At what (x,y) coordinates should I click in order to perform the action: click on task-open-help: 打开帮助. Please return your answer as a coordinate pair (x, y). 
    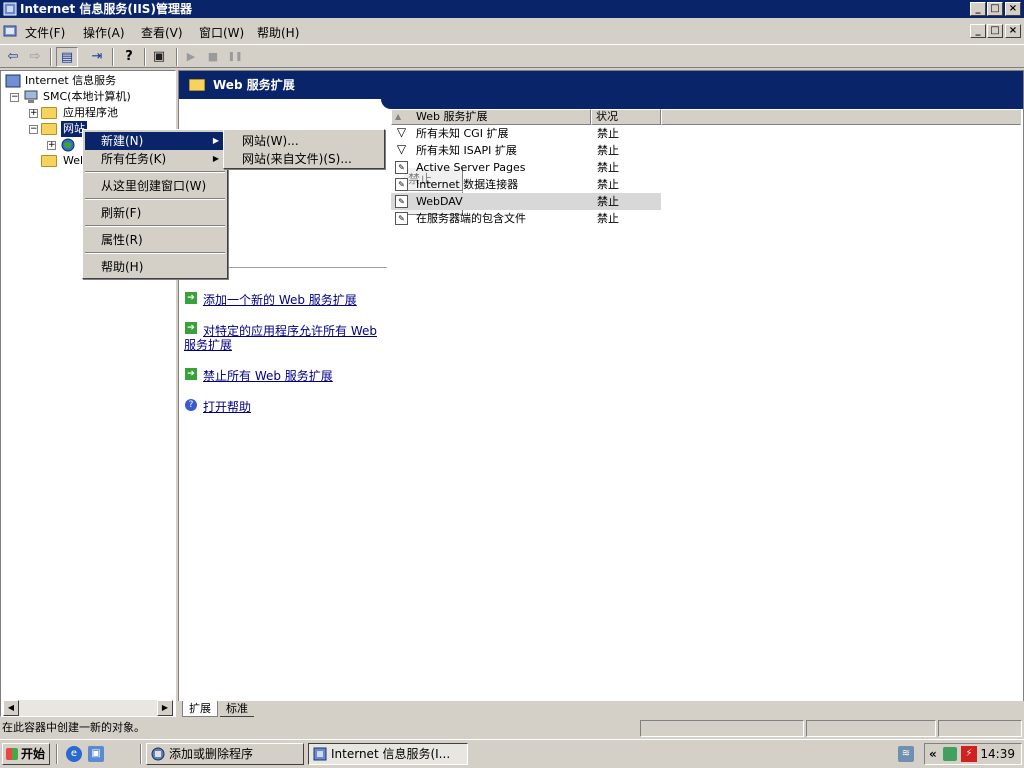
    Looking at the image, I should click on (227, 406).